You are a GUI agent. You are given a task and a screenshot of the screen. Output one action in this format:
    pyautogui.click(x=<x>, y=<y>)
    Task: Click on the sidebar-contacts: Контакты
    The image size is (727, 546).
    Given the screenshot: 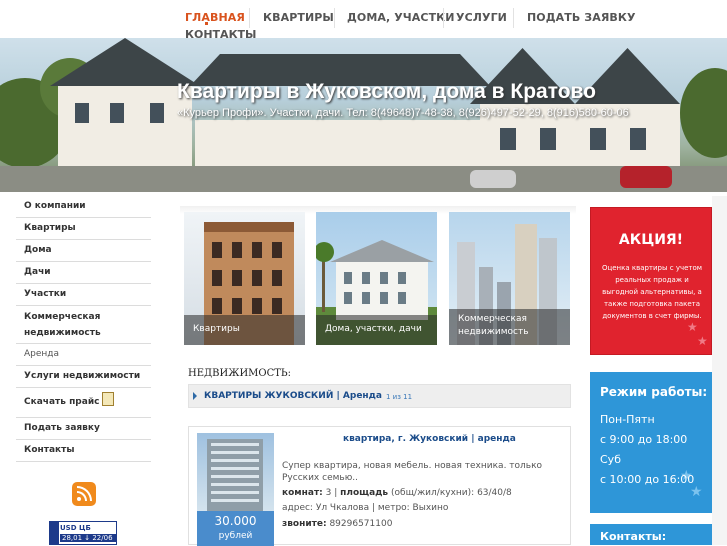 What is the action you would take?
    pyautogui.click(x=83, y=451)
    